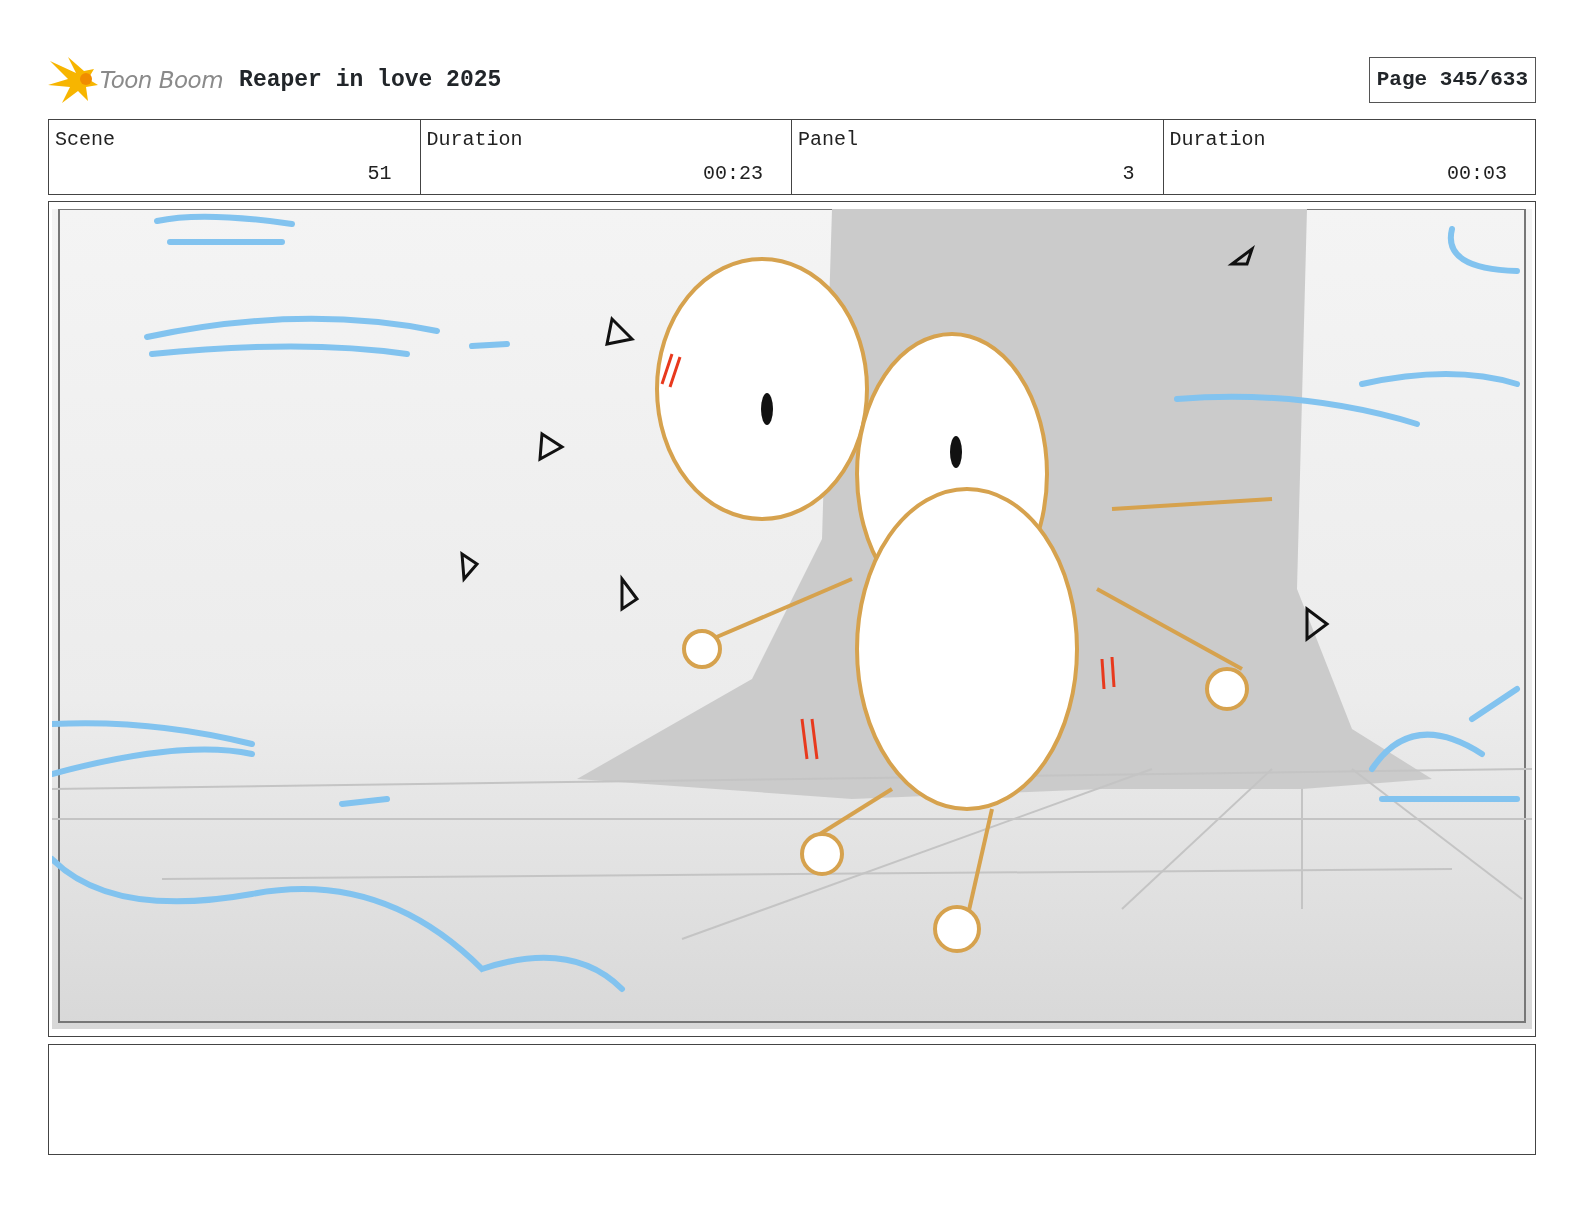  What do you see at coordinates (1452, 80) in the screenshot?
I see `page-number: Page 345/633` at bounding box center [1452, 80].